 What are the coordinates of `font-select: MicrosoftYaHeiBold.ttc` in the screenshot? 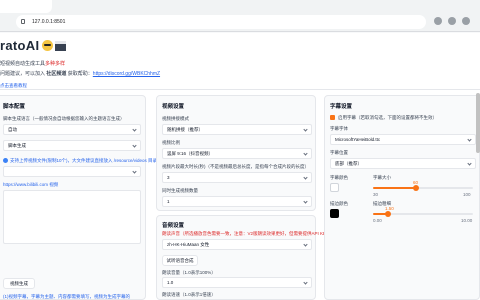 It's located at (403, 139).